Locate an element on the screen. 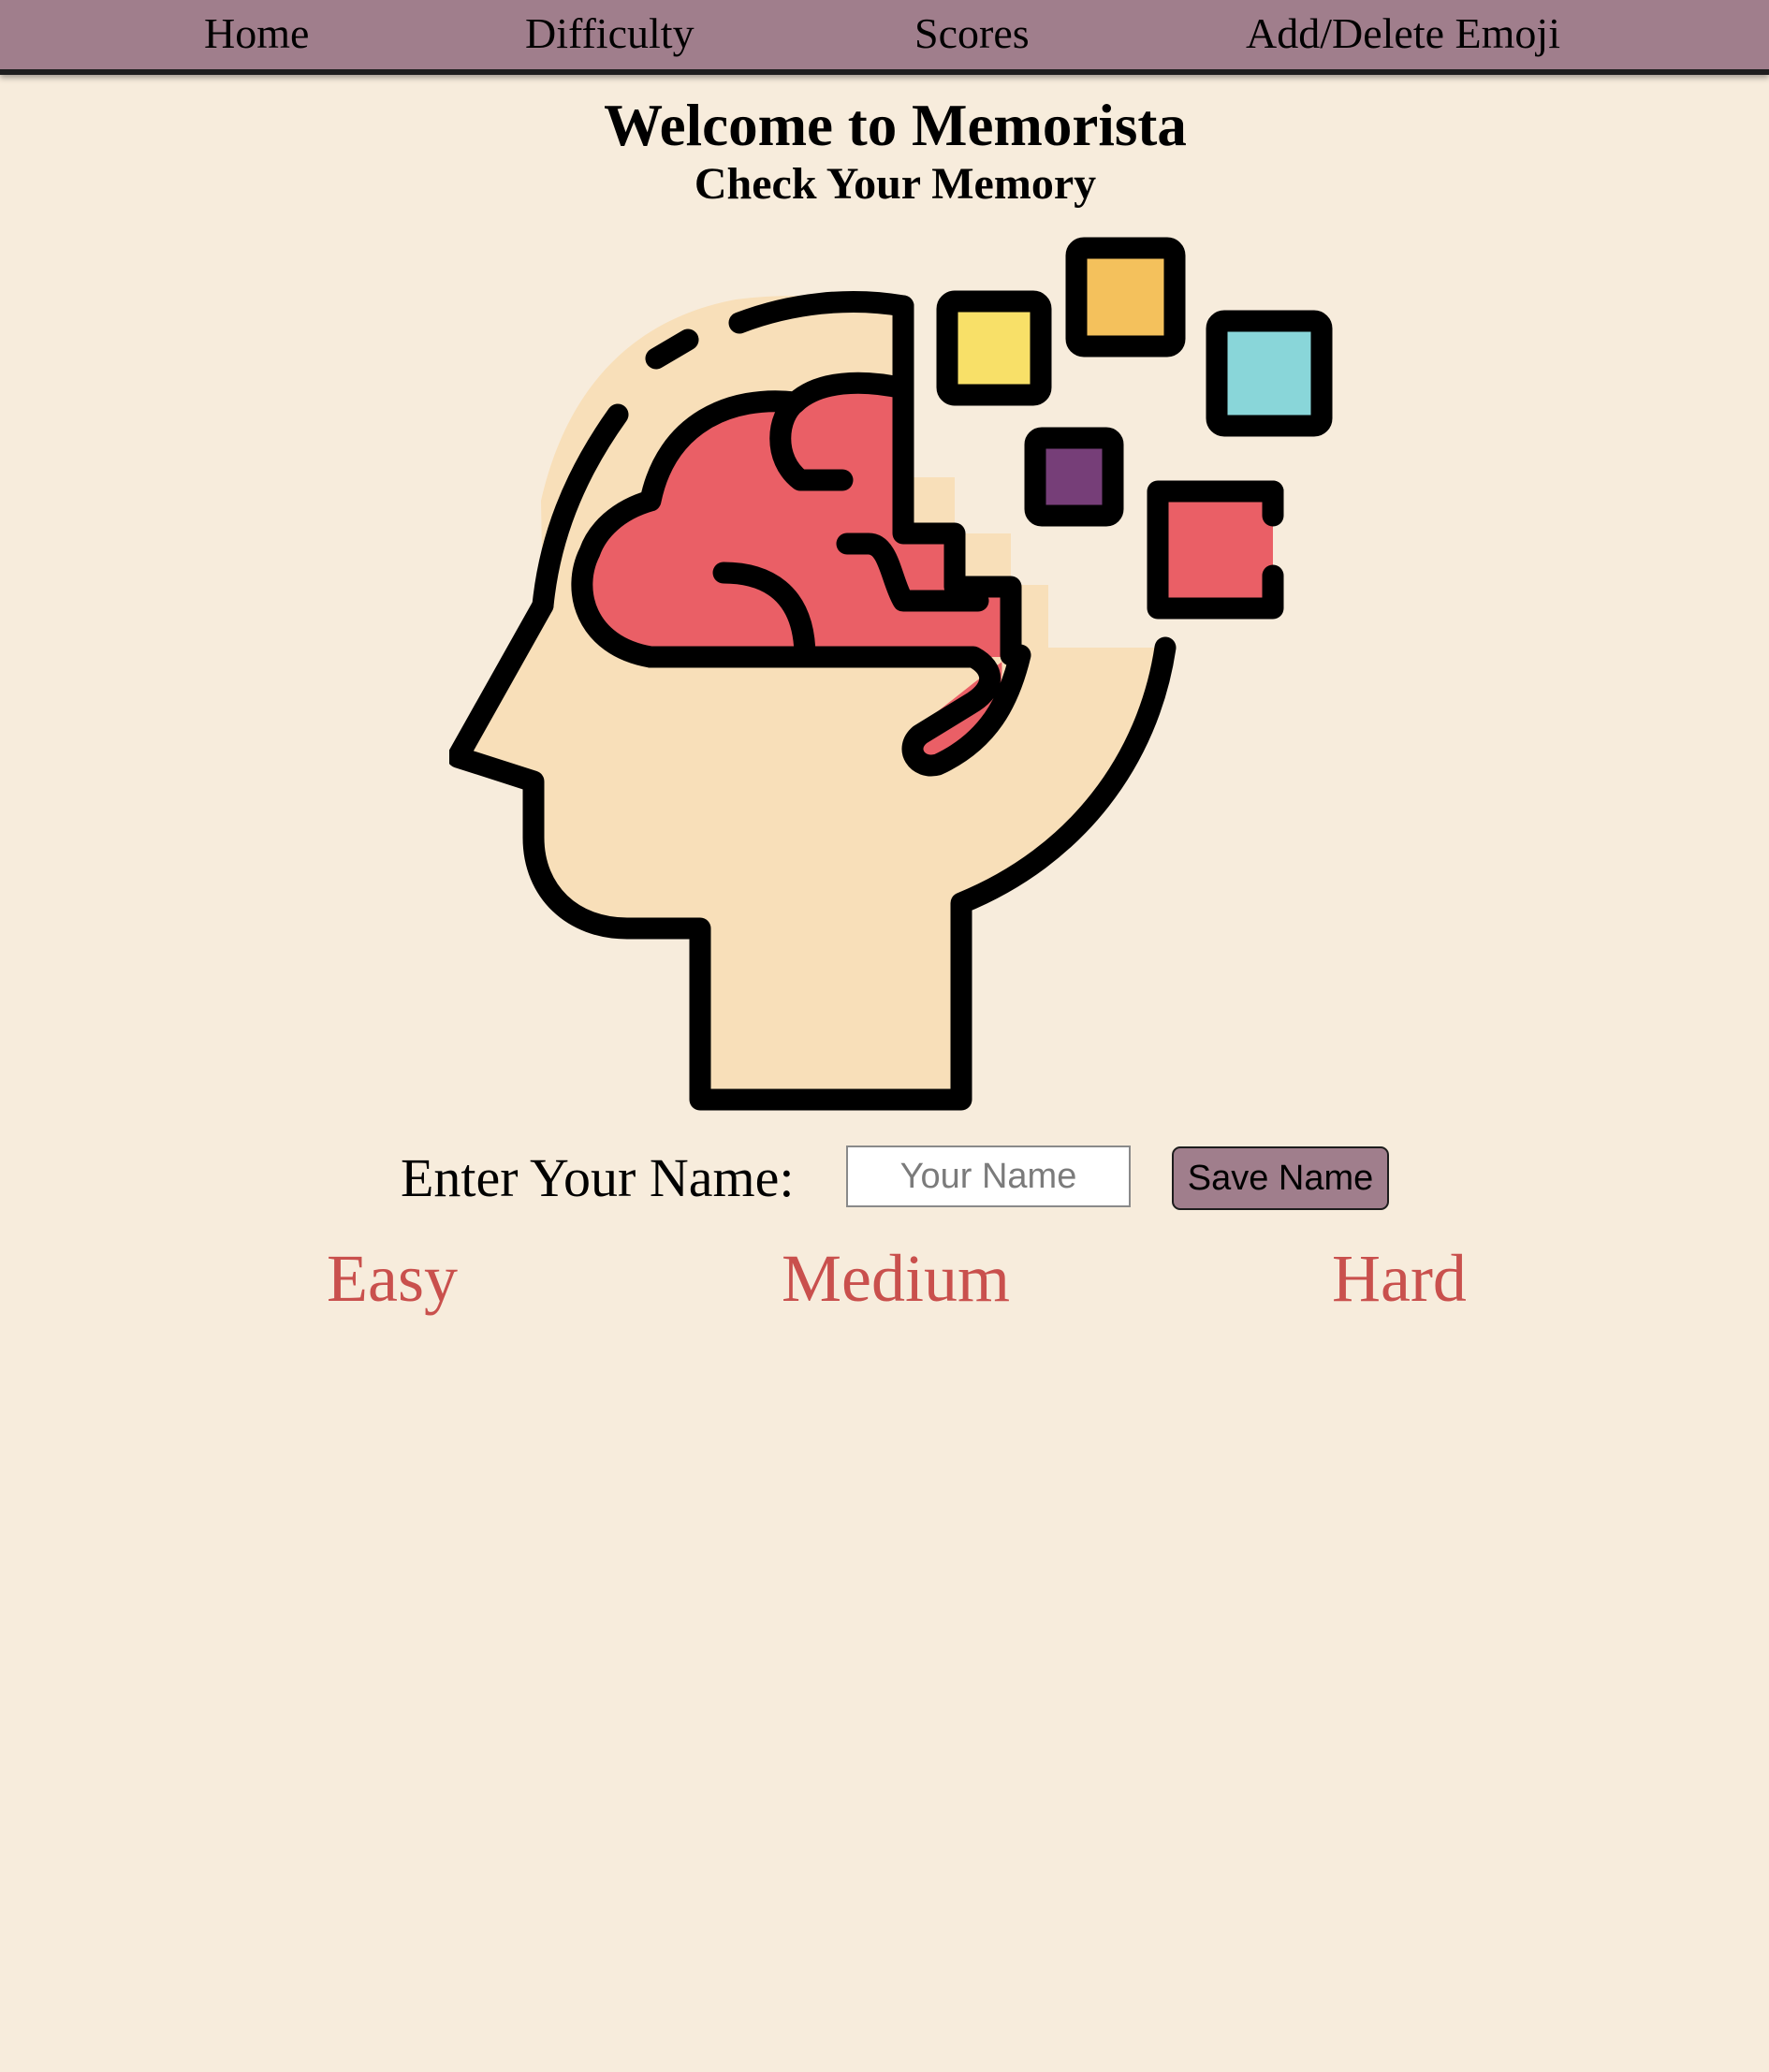  nav-item-difficulty: Difficulty is located at coordinates (610, 33).